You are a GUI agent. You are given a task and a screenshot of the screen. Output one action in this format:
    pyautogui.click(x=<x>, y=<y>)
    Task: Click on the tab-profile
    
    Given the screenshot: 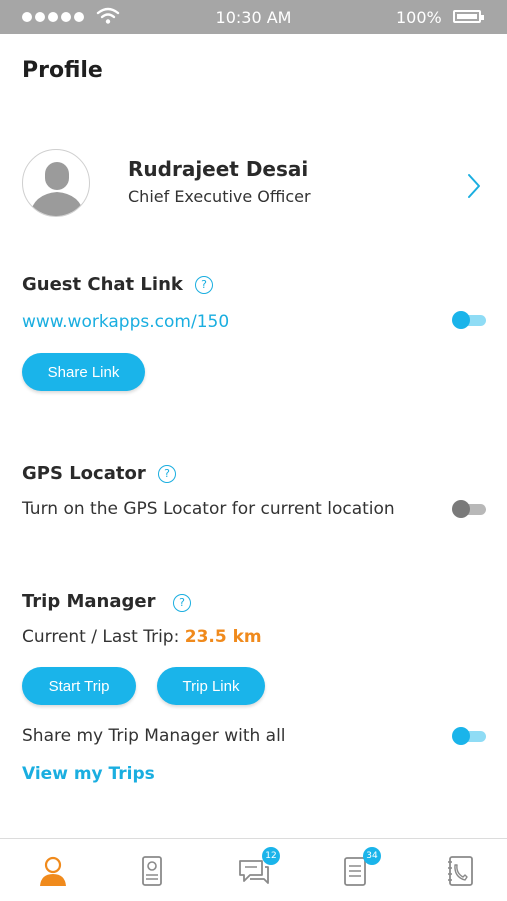 What is the action you would take?
    pyautogui.click(x=53, y=871)
    